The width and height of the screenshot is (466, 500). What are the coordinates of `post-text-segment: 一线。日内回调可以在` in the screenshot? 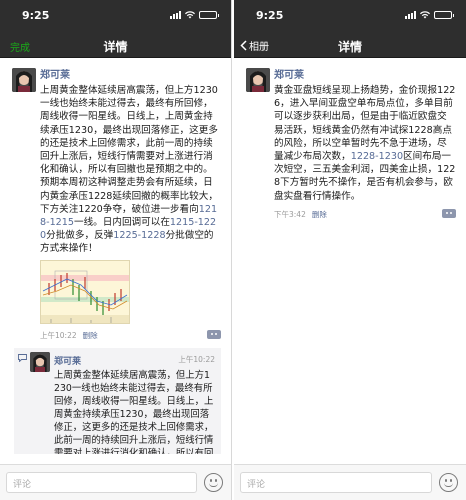 It's located at (121, 223).